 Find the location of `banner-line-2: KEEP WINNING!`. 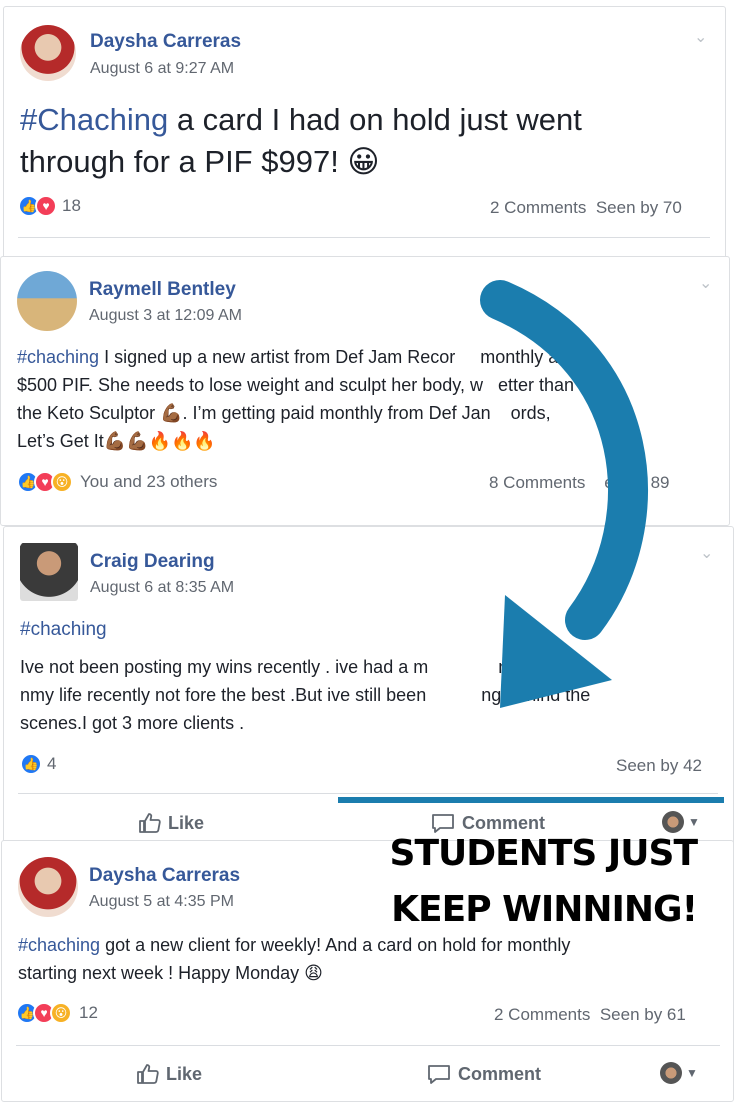

banner-line-2: KEEP WINNING! is located at coordinates (544, 909).